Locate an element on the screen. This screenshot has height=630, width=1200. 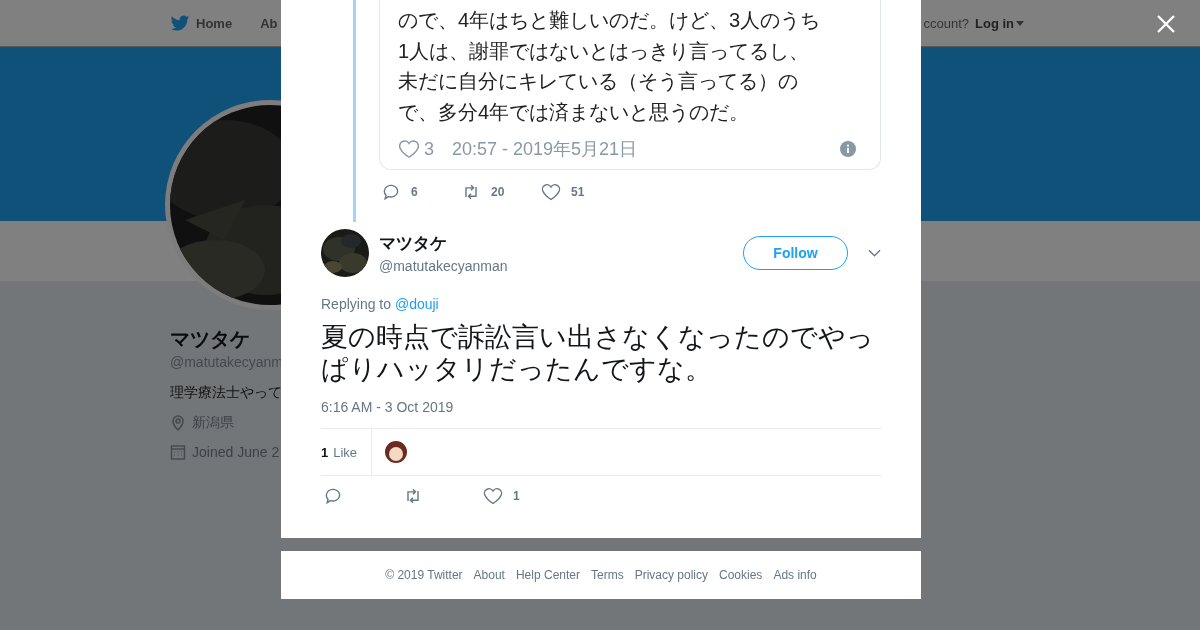
footer-link: Cookies is located at coordinates (741, 575).